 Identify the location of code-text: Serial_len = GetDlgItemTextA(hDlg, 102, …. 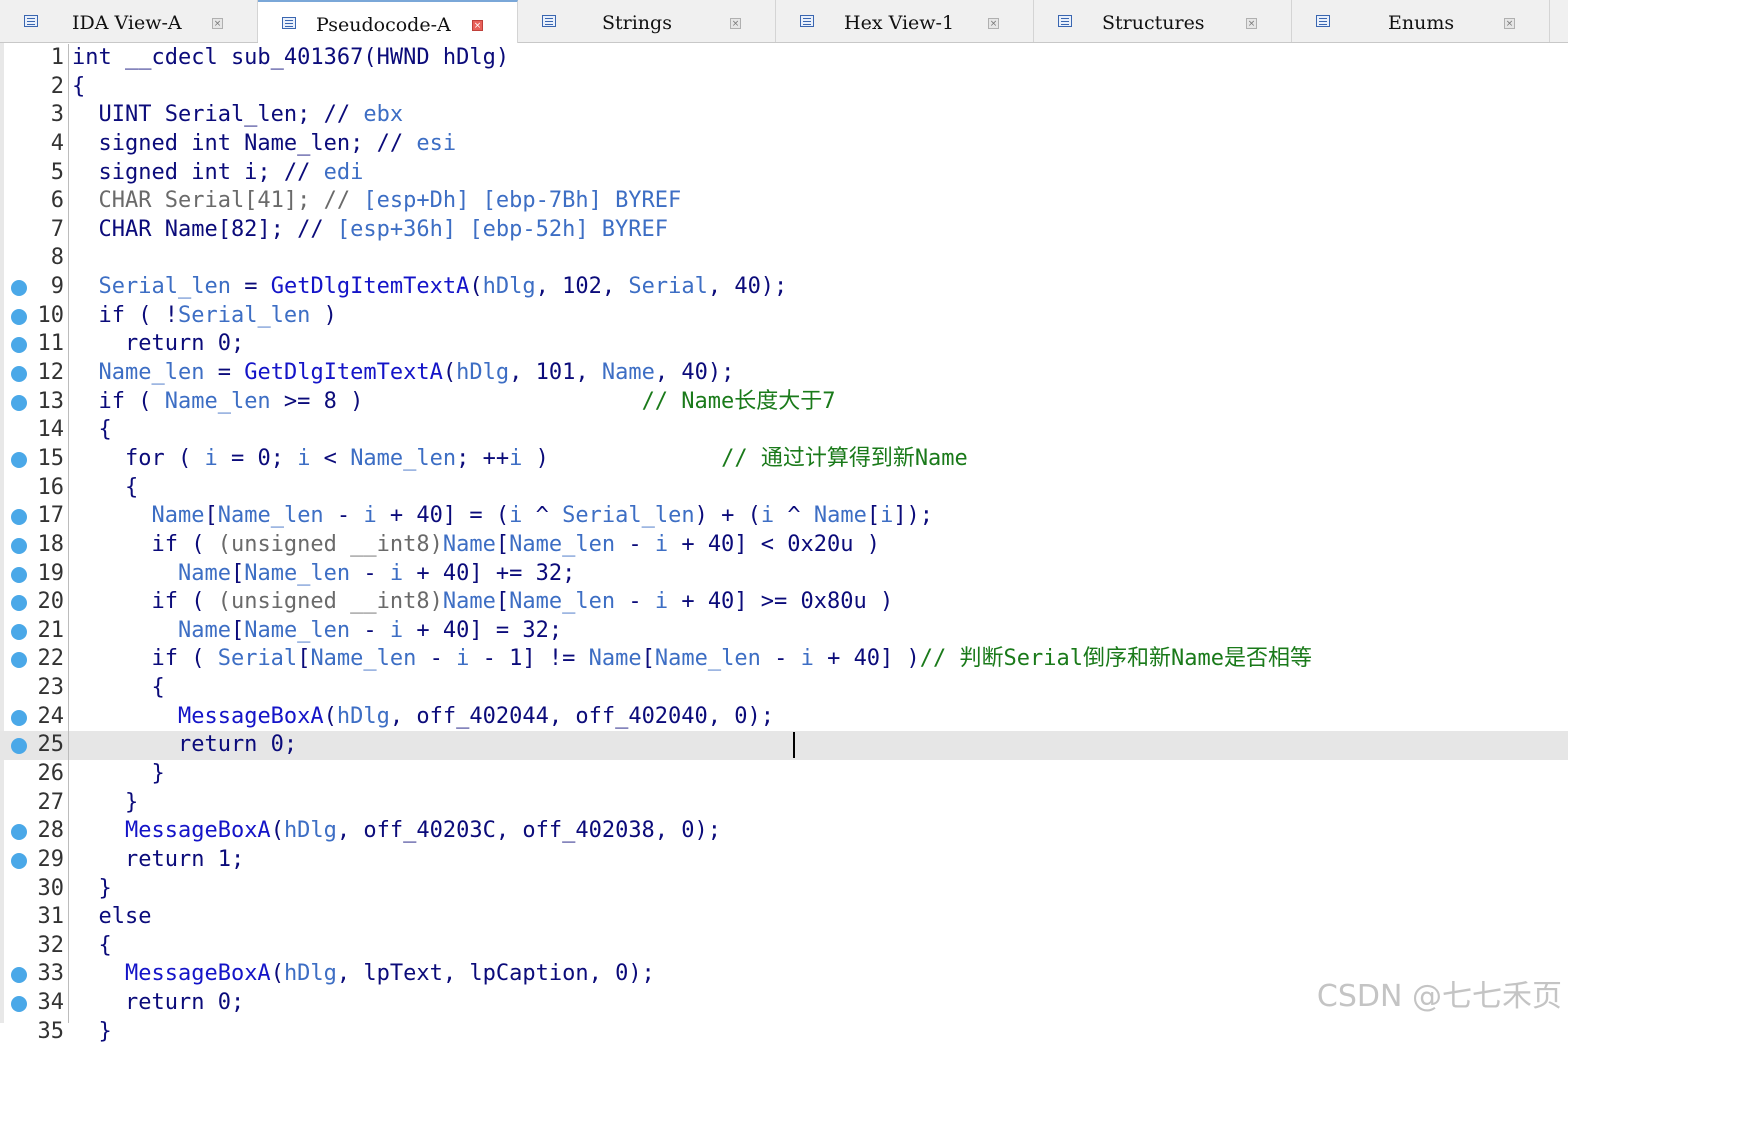
(430, 287).